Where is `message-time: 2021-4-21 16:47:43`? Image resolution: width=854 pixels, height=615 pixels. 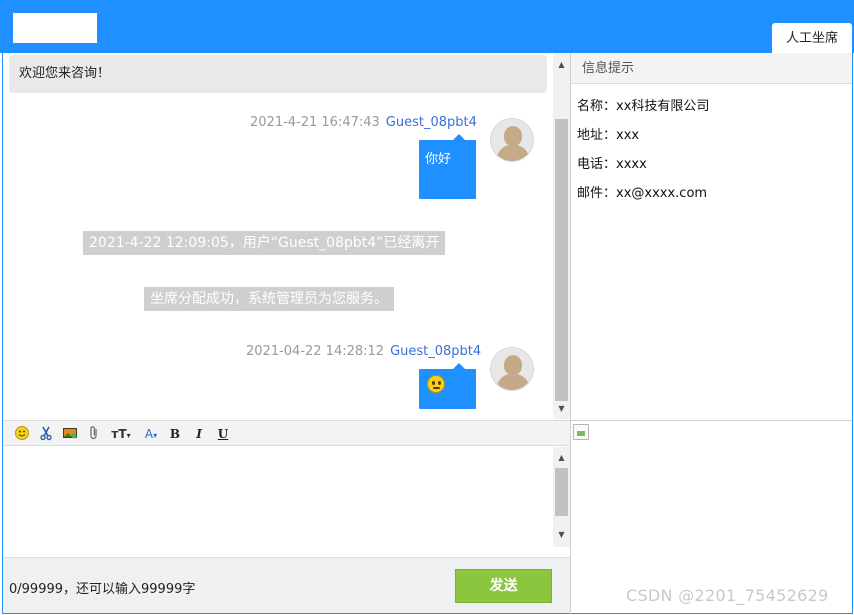 message-time: 2021-4-21 16:47:43 is located at coordinates (315, 122).